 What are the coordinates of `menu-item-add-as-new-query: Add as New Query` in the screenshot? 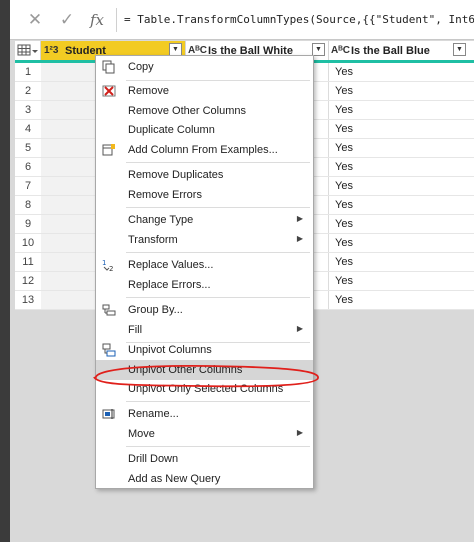 It's located at (204, 479).